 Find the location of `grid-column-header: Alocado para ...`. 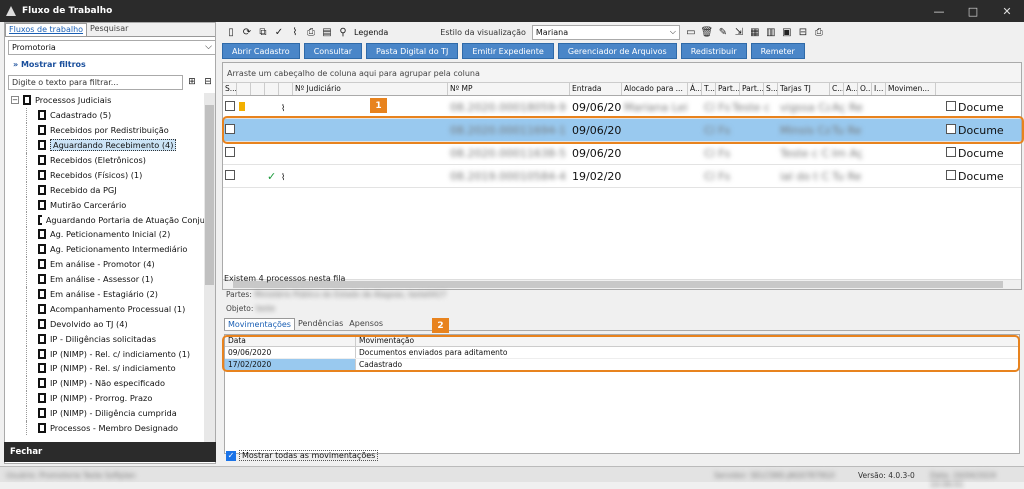

grid-column-header: Alocado para ... is located at coordinates (655, 89).